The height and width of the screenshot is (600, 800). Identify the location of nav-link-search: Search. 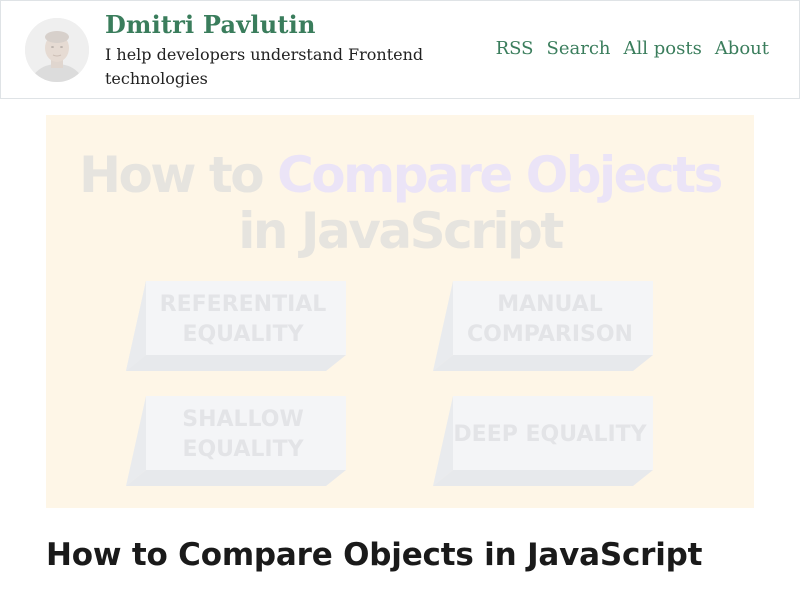
(579, 48).